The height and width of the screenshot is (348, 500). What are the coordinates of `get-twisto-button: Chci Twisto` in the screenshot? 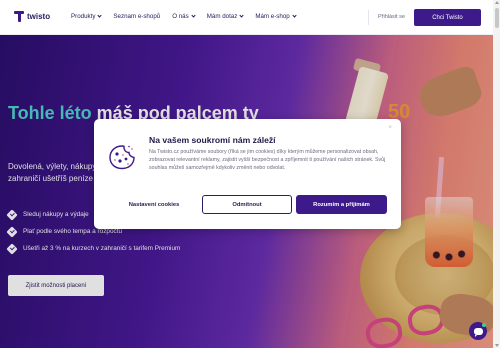 It's located at (447, 17).